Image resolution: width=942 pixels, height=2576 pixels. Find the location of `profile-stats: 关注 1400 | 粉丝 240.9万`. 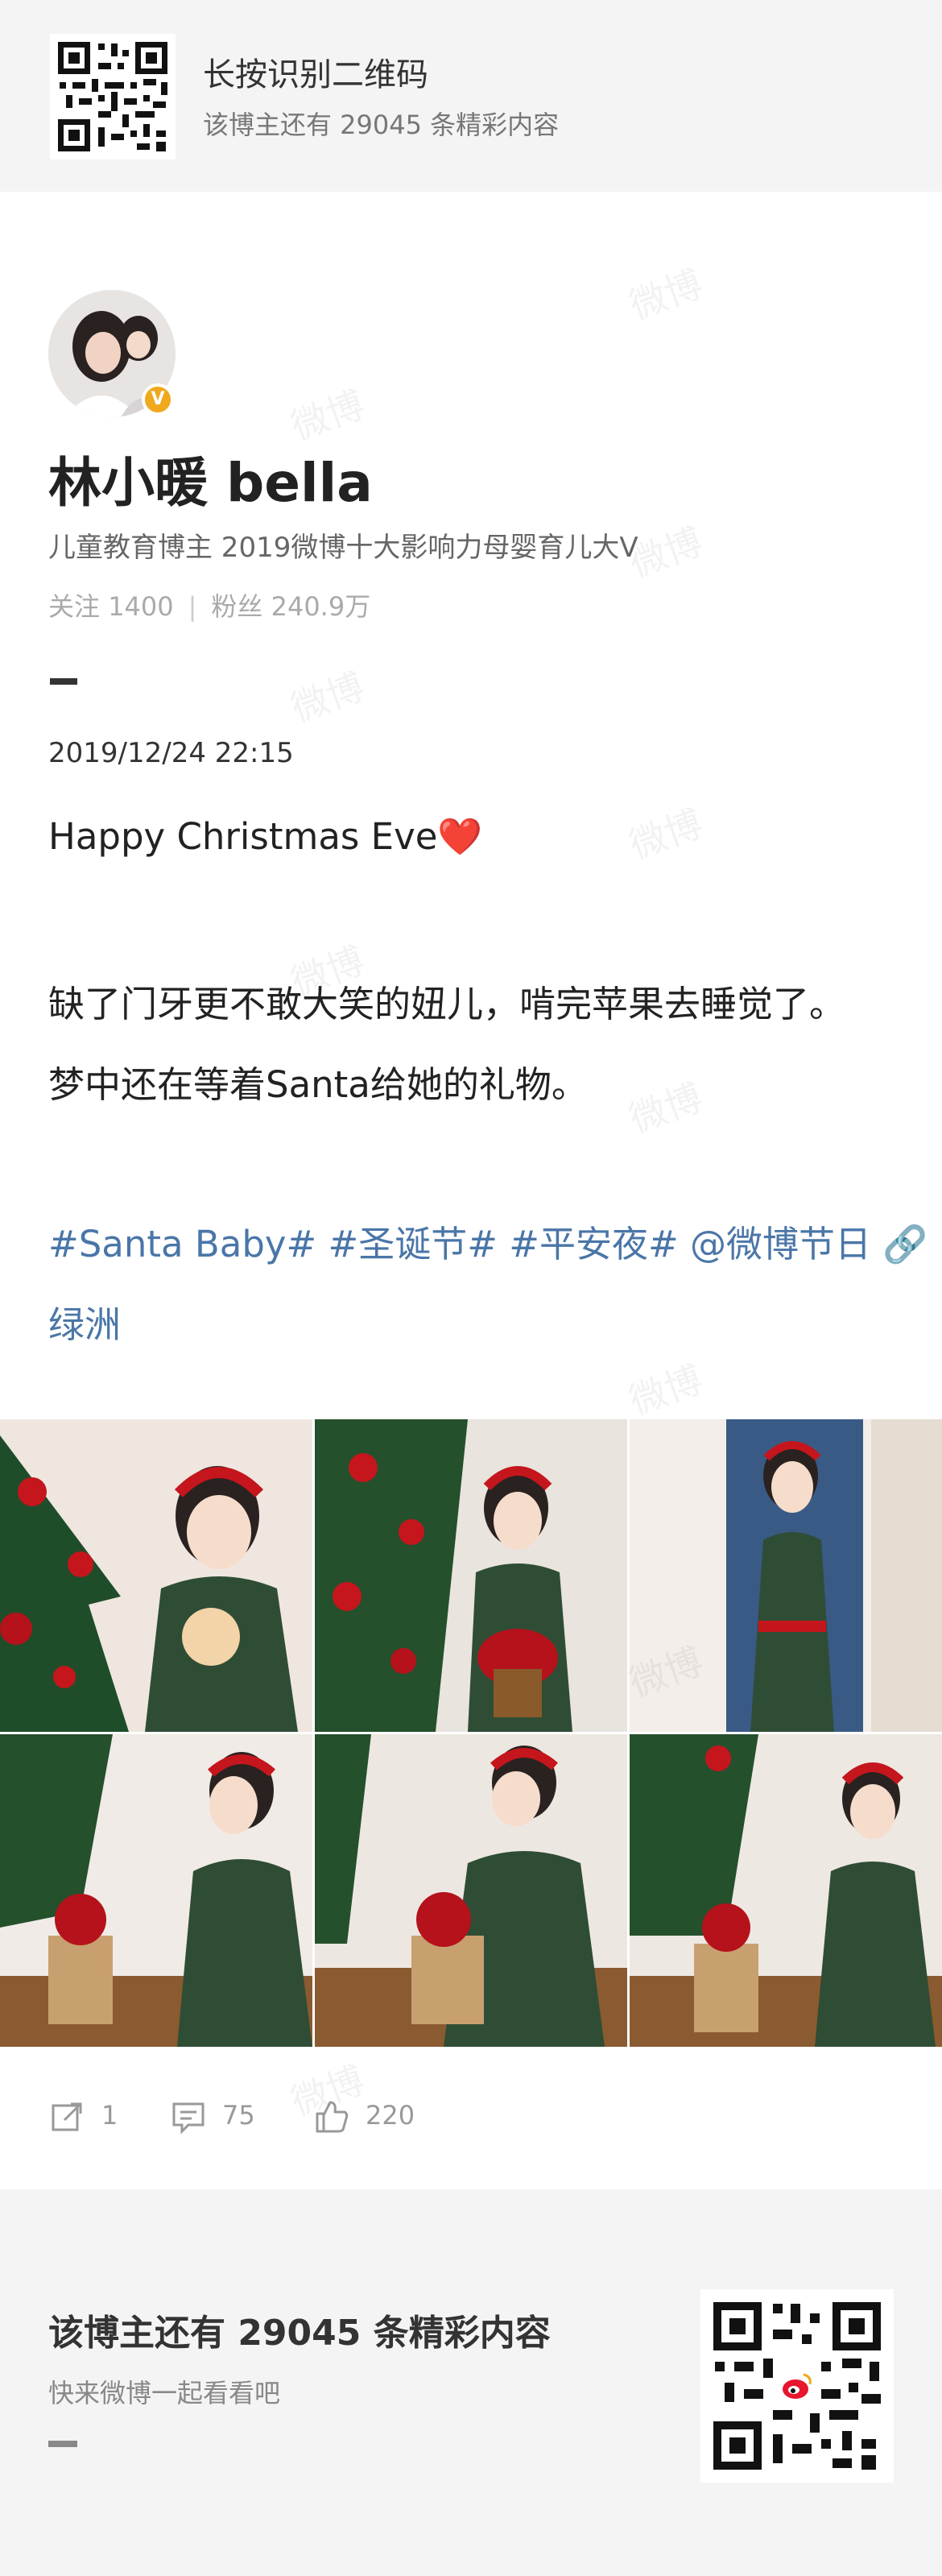

profile-stats: 关注 1400 | 粉丝 240.9万 is located at coordinates (209, 604).